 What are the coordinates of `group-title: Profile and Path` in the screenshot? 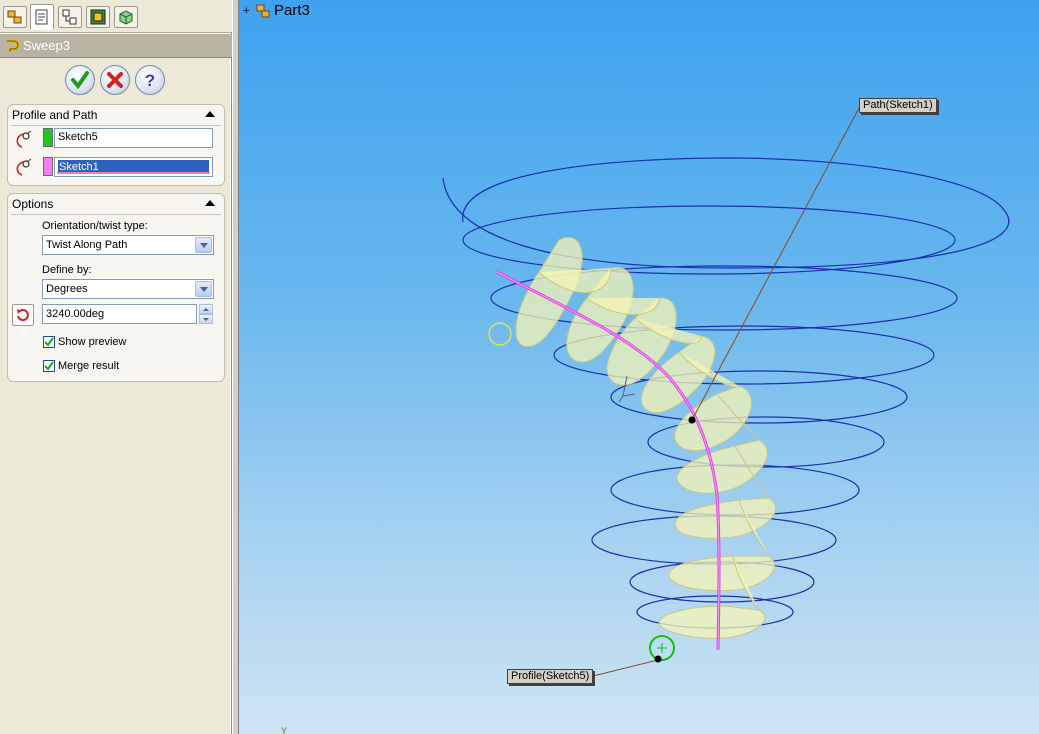 It's located at (55, 115).